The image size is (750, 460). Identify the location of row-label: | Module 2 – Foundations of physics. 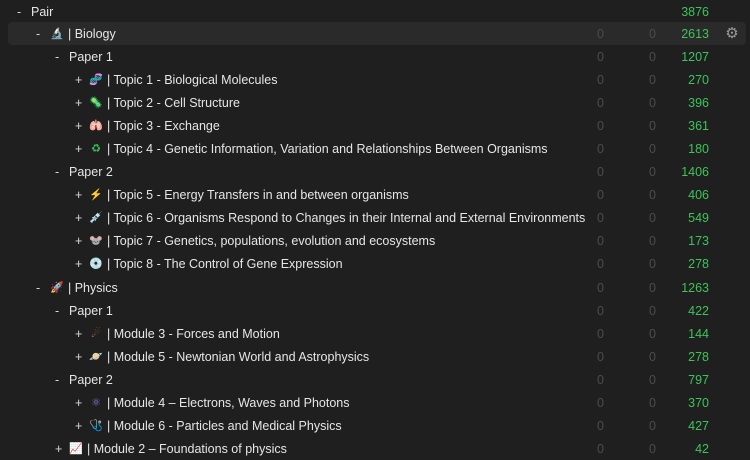
(187, 448).